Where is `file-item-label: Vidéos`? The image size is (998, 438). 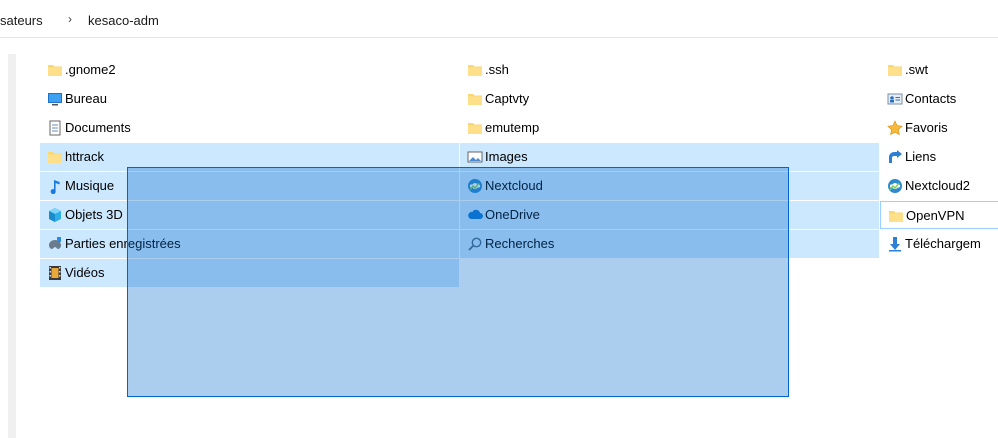 file-item-label: Vidéos is located at coordinates (85, 272).